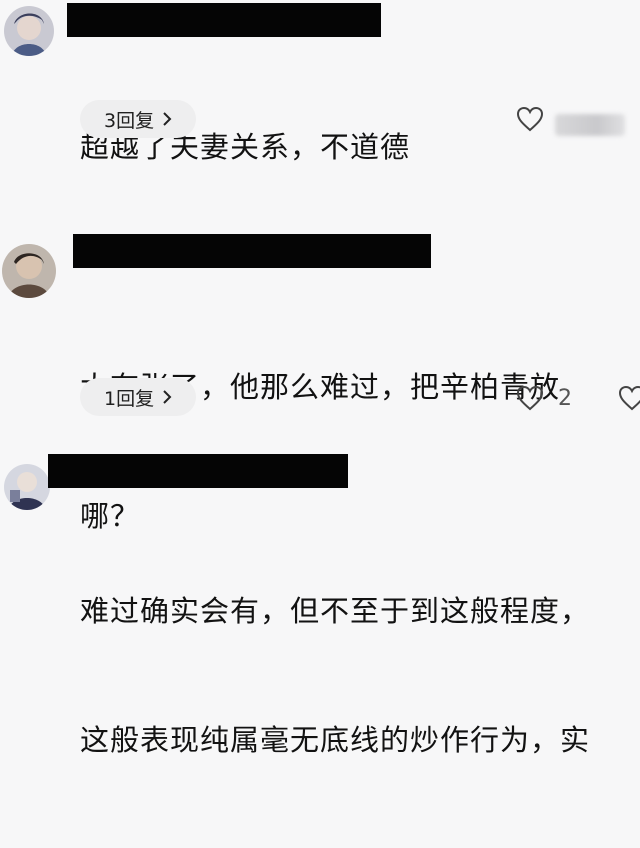 Image resolution: width=640 pixels, height=848 pixels. What do you see at coordinates (335, 740) in the screenshot?
I see `comment-text-line: 这般表现纯属毫无底线的炒作行为，实` at bounding box center [335, 740].